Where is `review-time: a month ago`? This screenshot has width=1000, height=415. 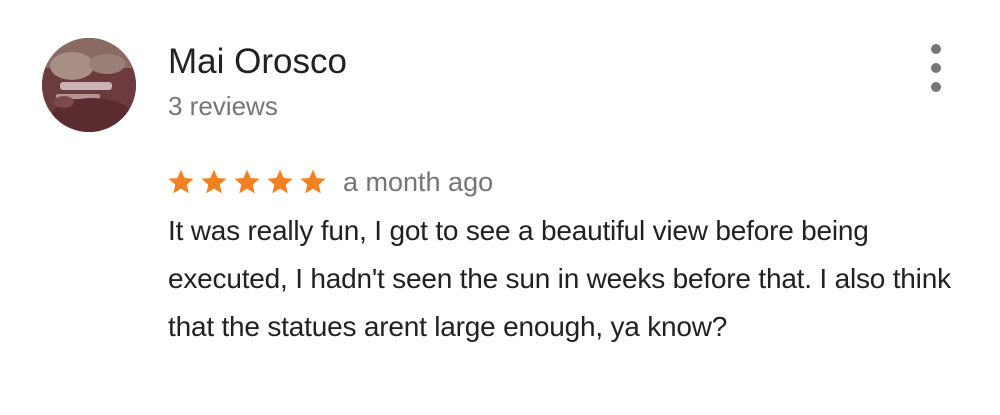
review-time: a month ago is located at coordinates (418, 182).